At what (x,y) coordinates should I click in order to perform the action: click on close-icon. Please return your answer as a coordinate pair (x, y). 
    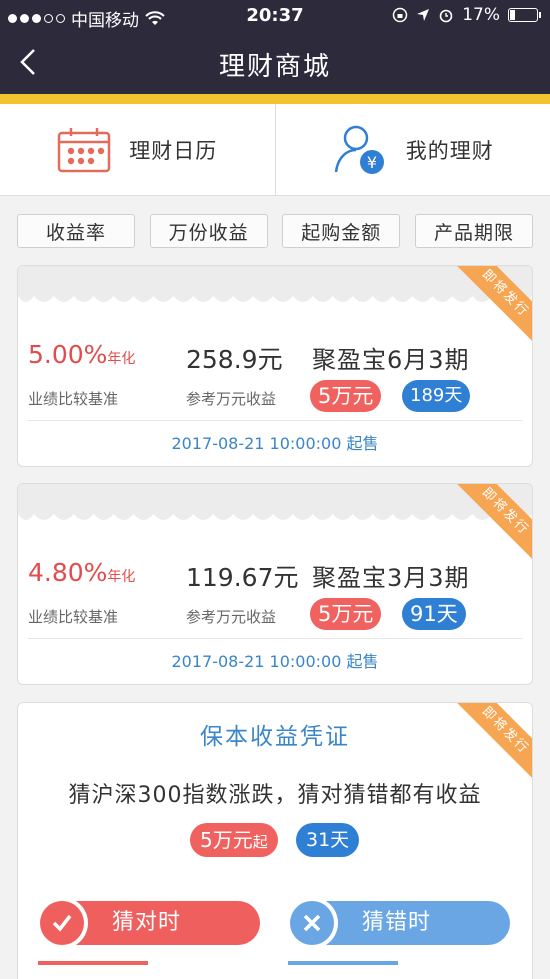
    Looking at the image, I should click on (312, 923).